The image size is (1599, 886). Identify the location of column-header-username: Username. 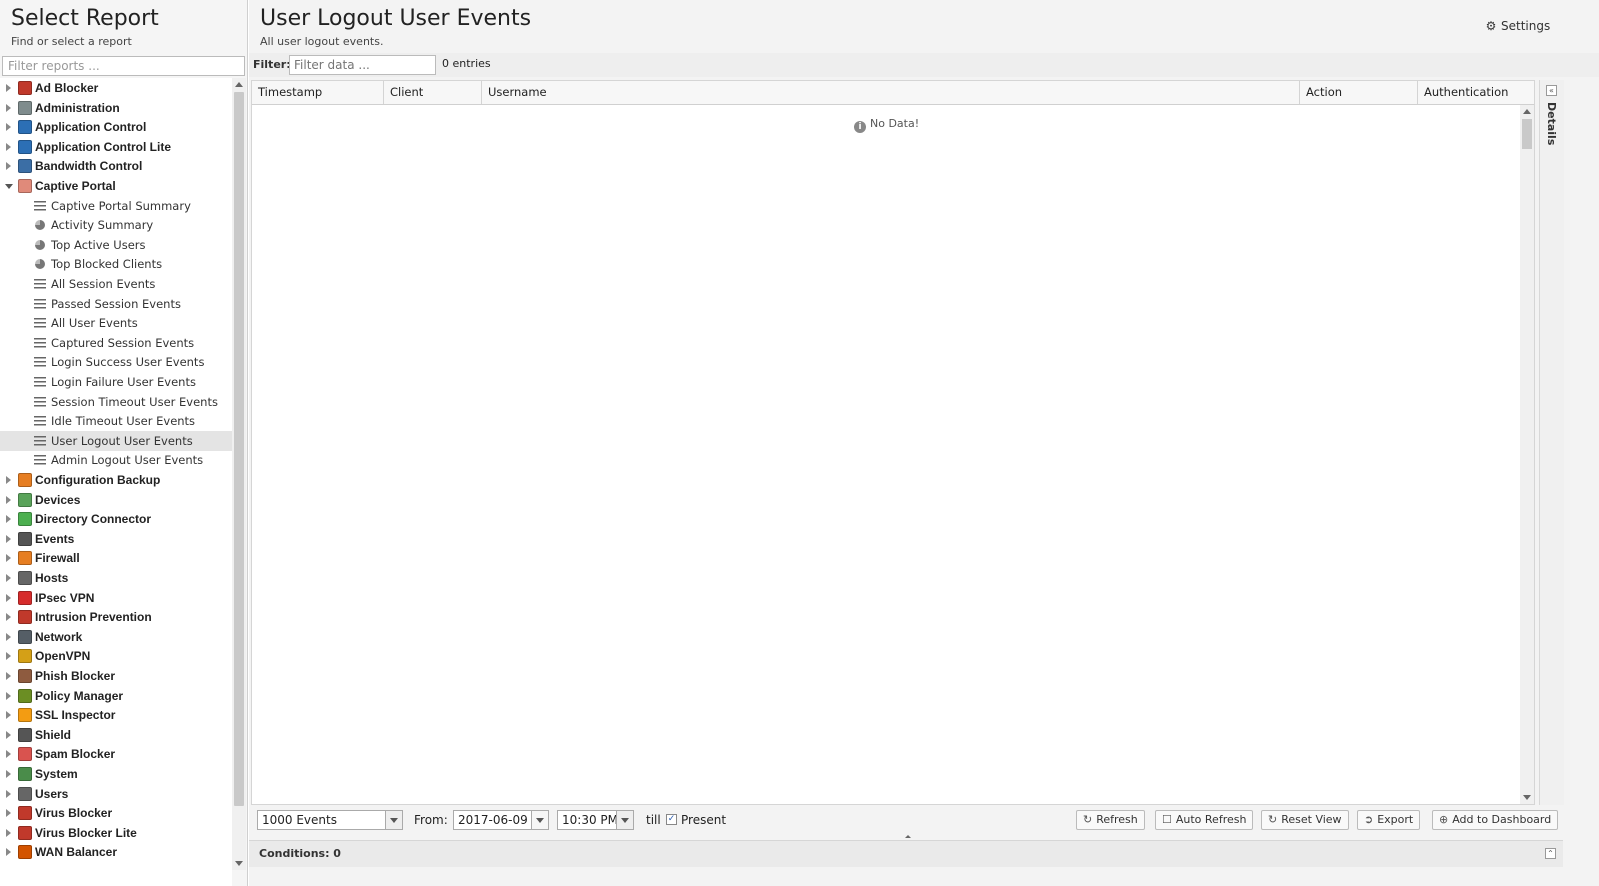
(891, 92).